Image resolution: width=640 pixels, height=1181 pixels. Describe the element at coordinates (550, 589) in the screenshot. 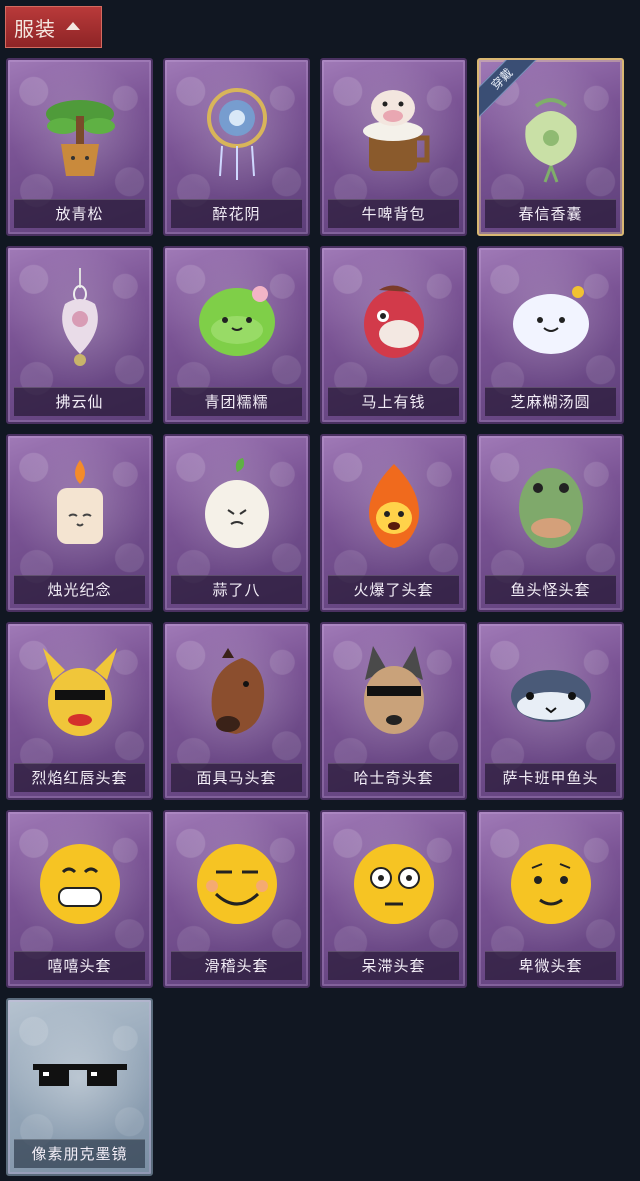

I see `item-name: 鱼头怪头套` at that location.